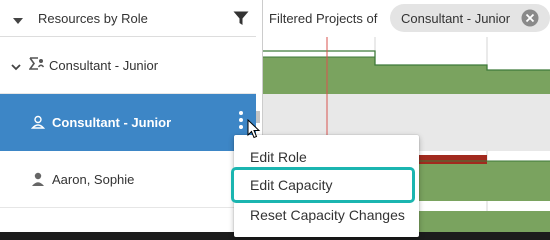 The image size is (550, 240). Describe the element at coordinates (38, 180) in the screenshot. I see `person-icon` at that location.